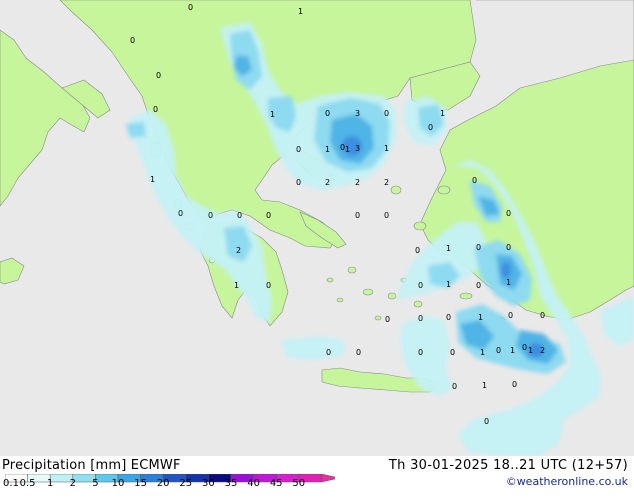 The width and height of the screenshot is (634, 504). What do you see at coordinates (186, 483) in the screenshot?
I see `legend-tick: 25` at bounding box center [186, 483].